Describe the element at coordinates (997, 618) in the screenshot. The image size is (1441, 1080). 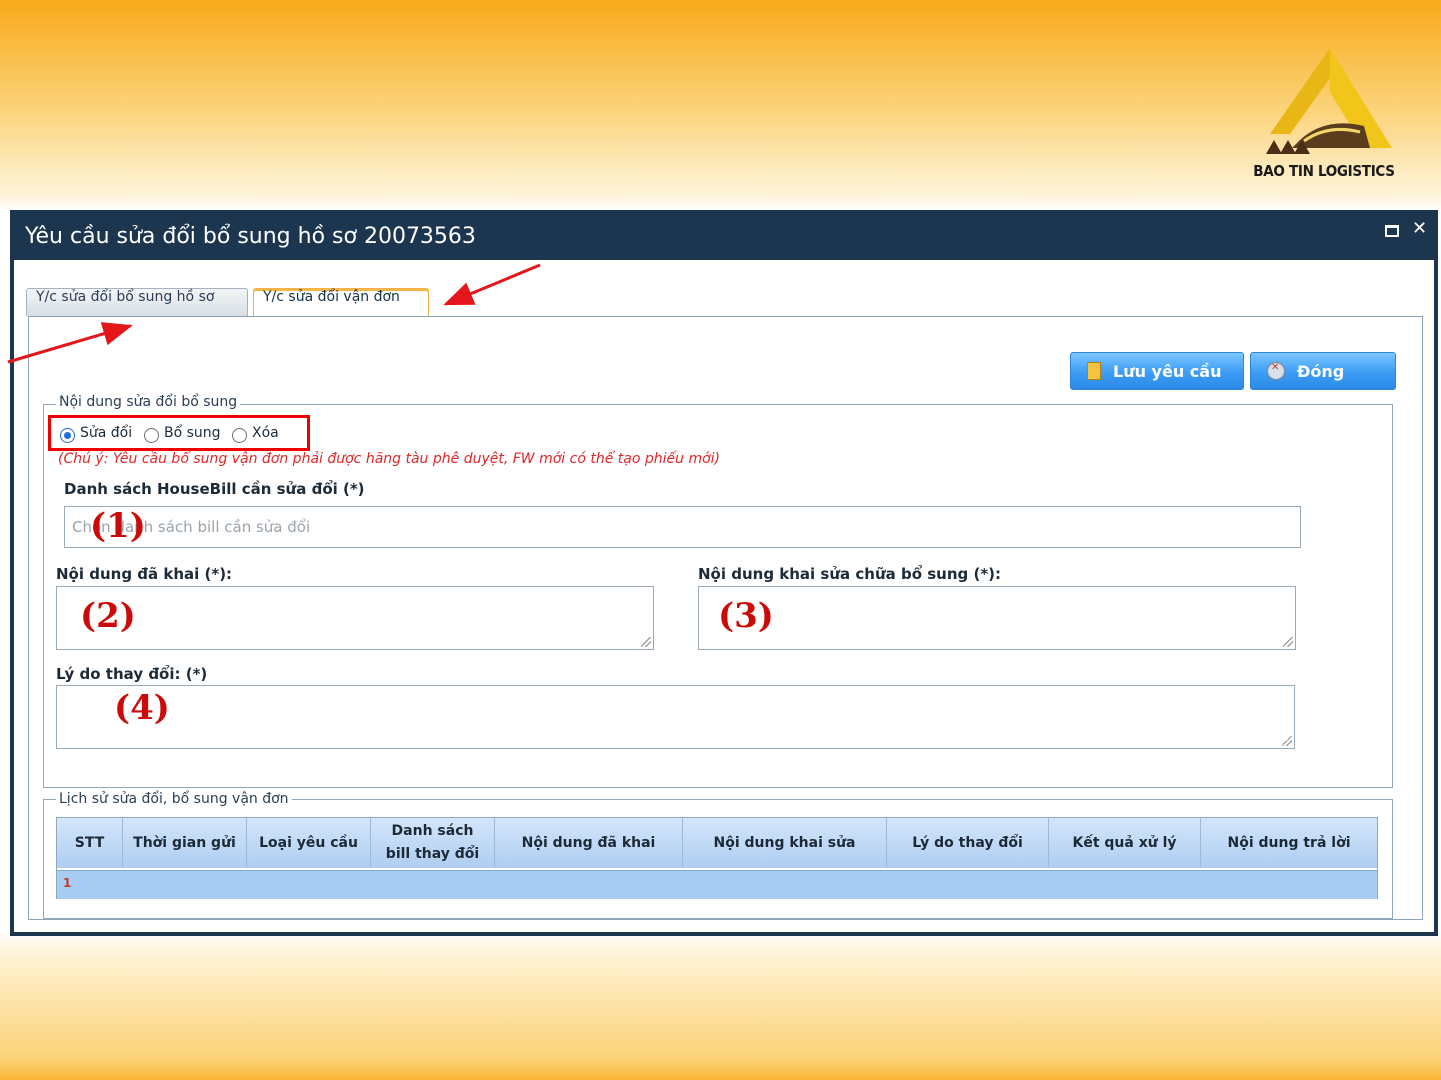
I see `amend-content-textarea` at that location.